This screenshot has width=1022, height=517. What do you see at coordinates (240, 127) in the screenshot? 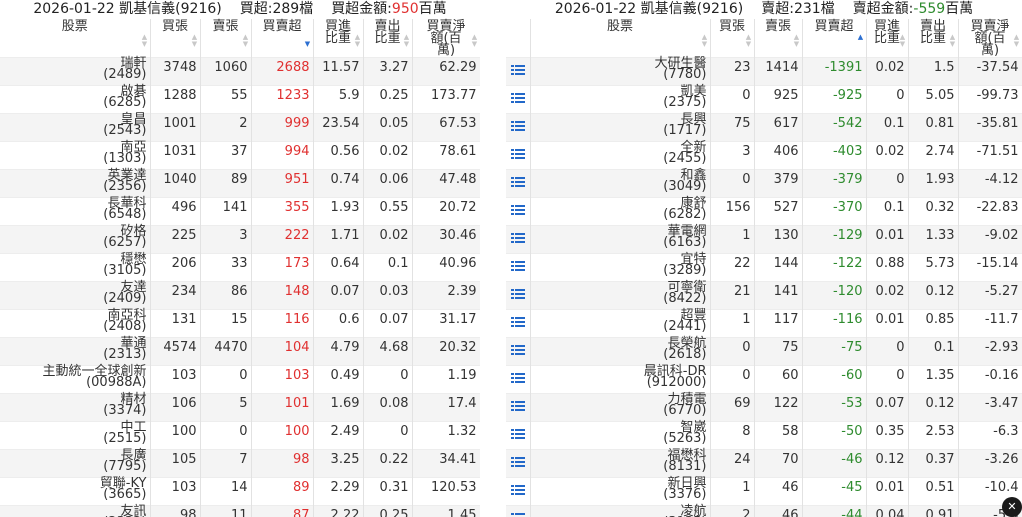
I see `table-row: 皇昌 (2543) 1001 2 999 23.54 0.05 67.53` at bounding box center [240, 127].